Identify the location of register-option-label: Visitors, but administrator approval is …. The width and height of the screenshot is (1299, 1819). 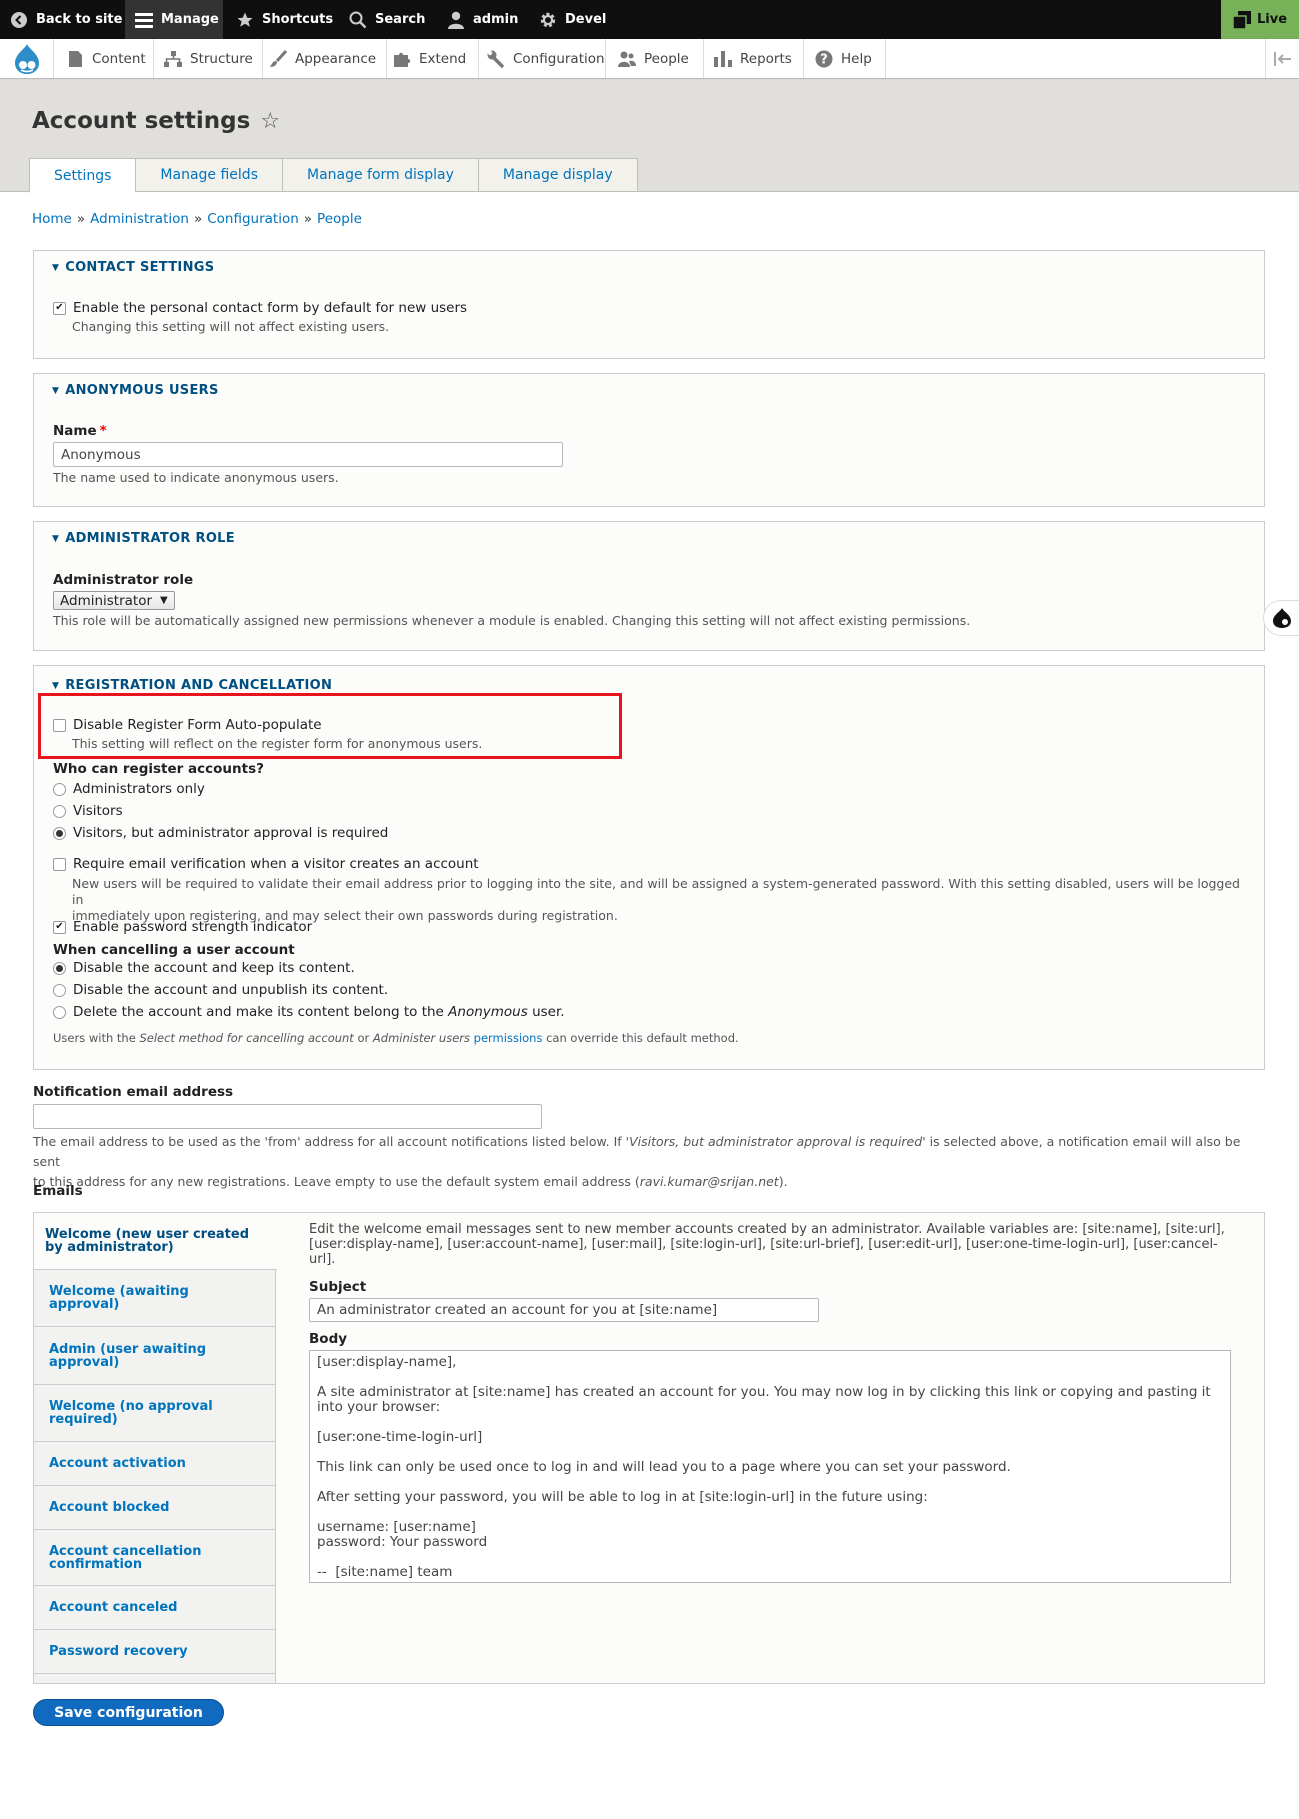
(231, 833).